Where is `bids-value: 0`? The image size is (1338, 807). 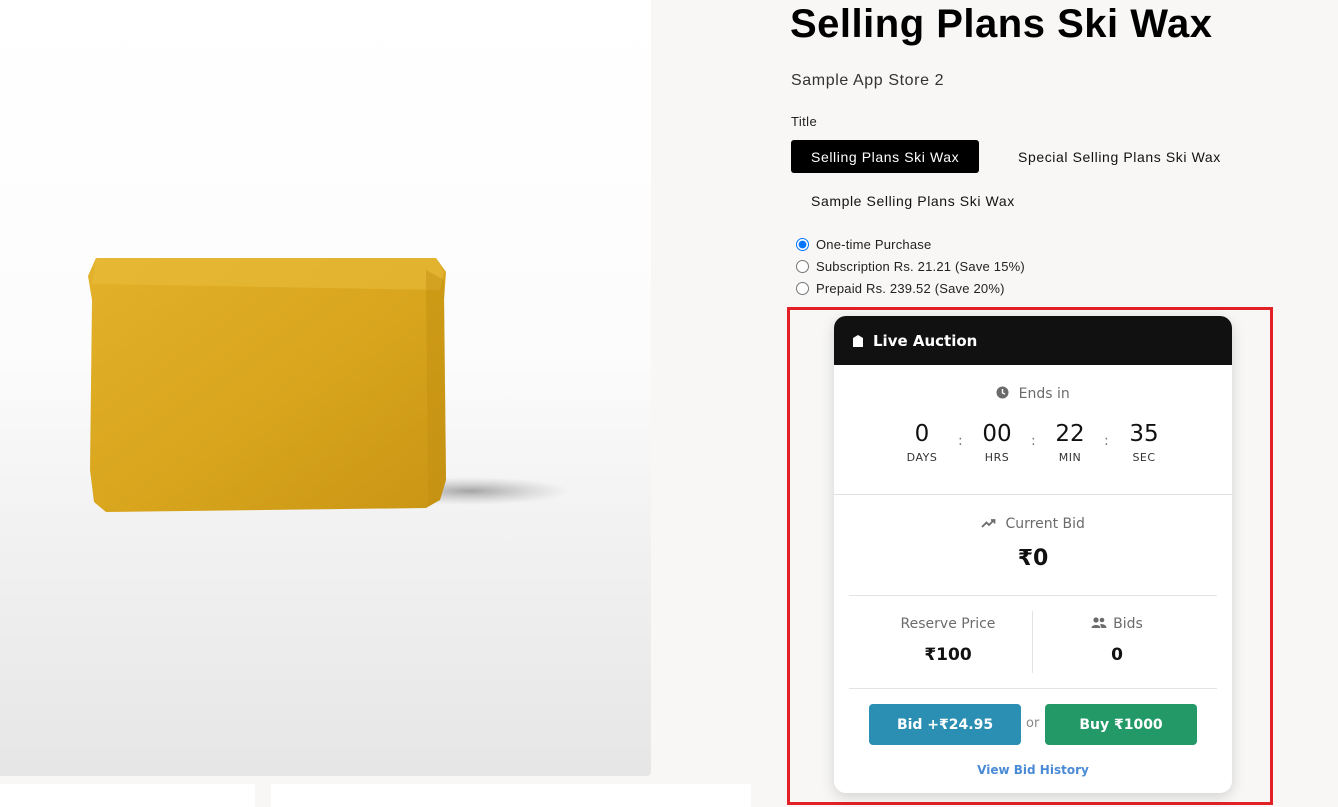
bids-value: 0 is located at coordinates (1117, 655).